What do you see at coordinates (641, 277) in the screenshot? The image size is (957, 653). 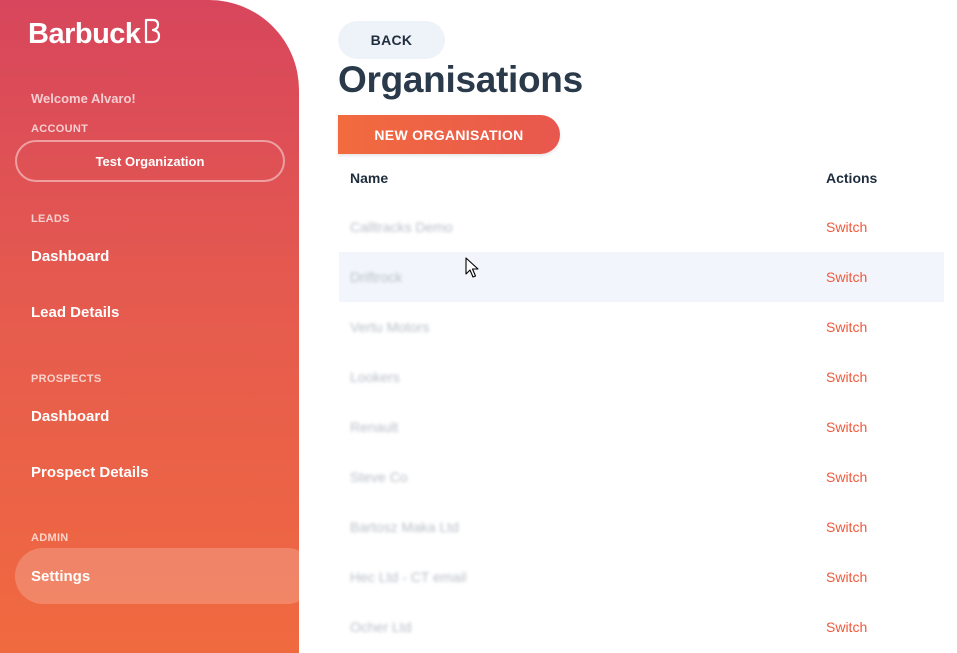 I see `table-row: Driftrock Switch` at bounding box center [641, 277].